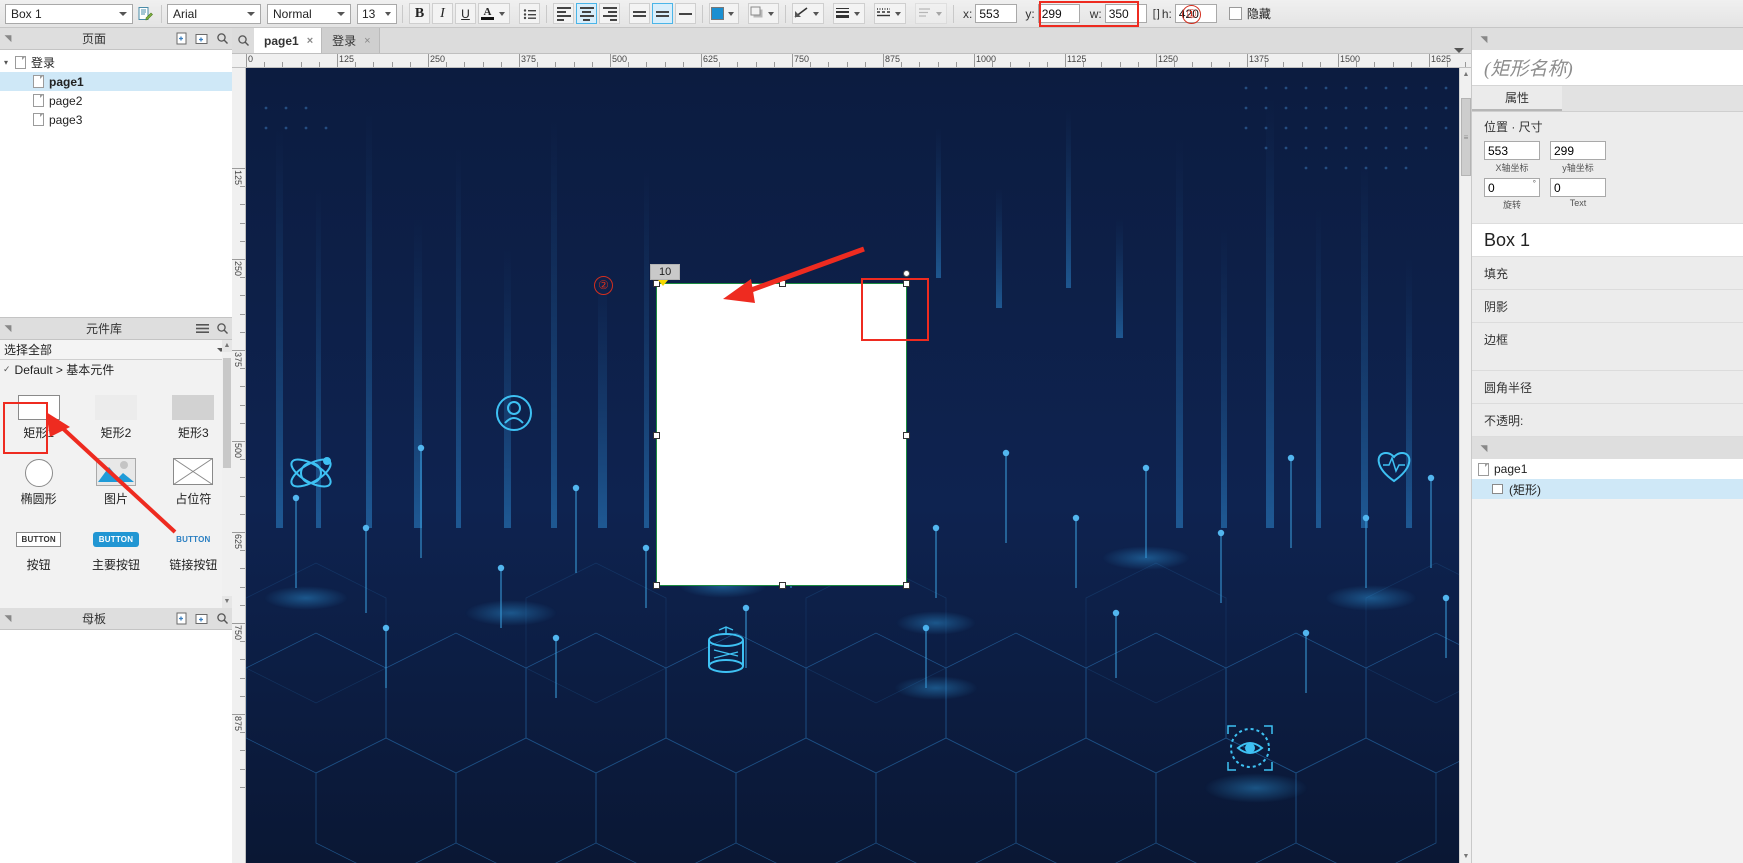  Describe the element at coordinates (116, 100) in the screenshot. I see `page-tree-item: page2` at that location.